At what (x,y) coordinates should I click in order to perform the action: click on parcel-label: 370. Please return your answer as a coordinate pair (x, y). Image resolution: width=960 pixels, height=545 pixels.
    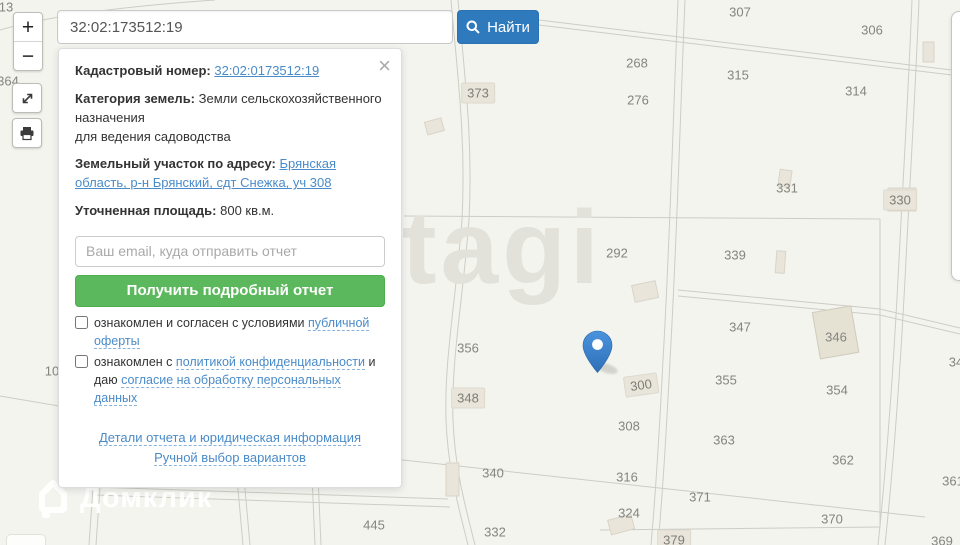
    Looking at the image, I should click on (832, 519).